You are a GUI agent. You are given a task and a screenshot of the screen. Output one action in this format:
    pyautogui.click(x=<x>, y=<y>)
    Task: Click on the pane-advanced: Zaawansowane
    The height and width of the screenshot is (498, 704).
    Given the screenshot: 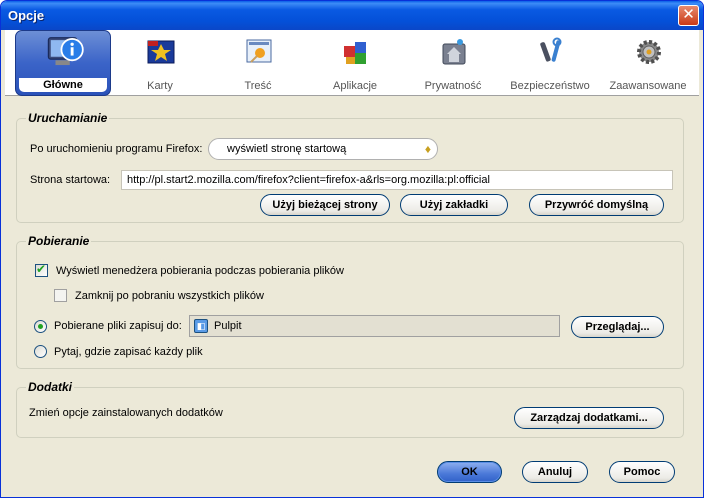 What is the action you would take?
    pyautogui.click(x=648, y=63)
    